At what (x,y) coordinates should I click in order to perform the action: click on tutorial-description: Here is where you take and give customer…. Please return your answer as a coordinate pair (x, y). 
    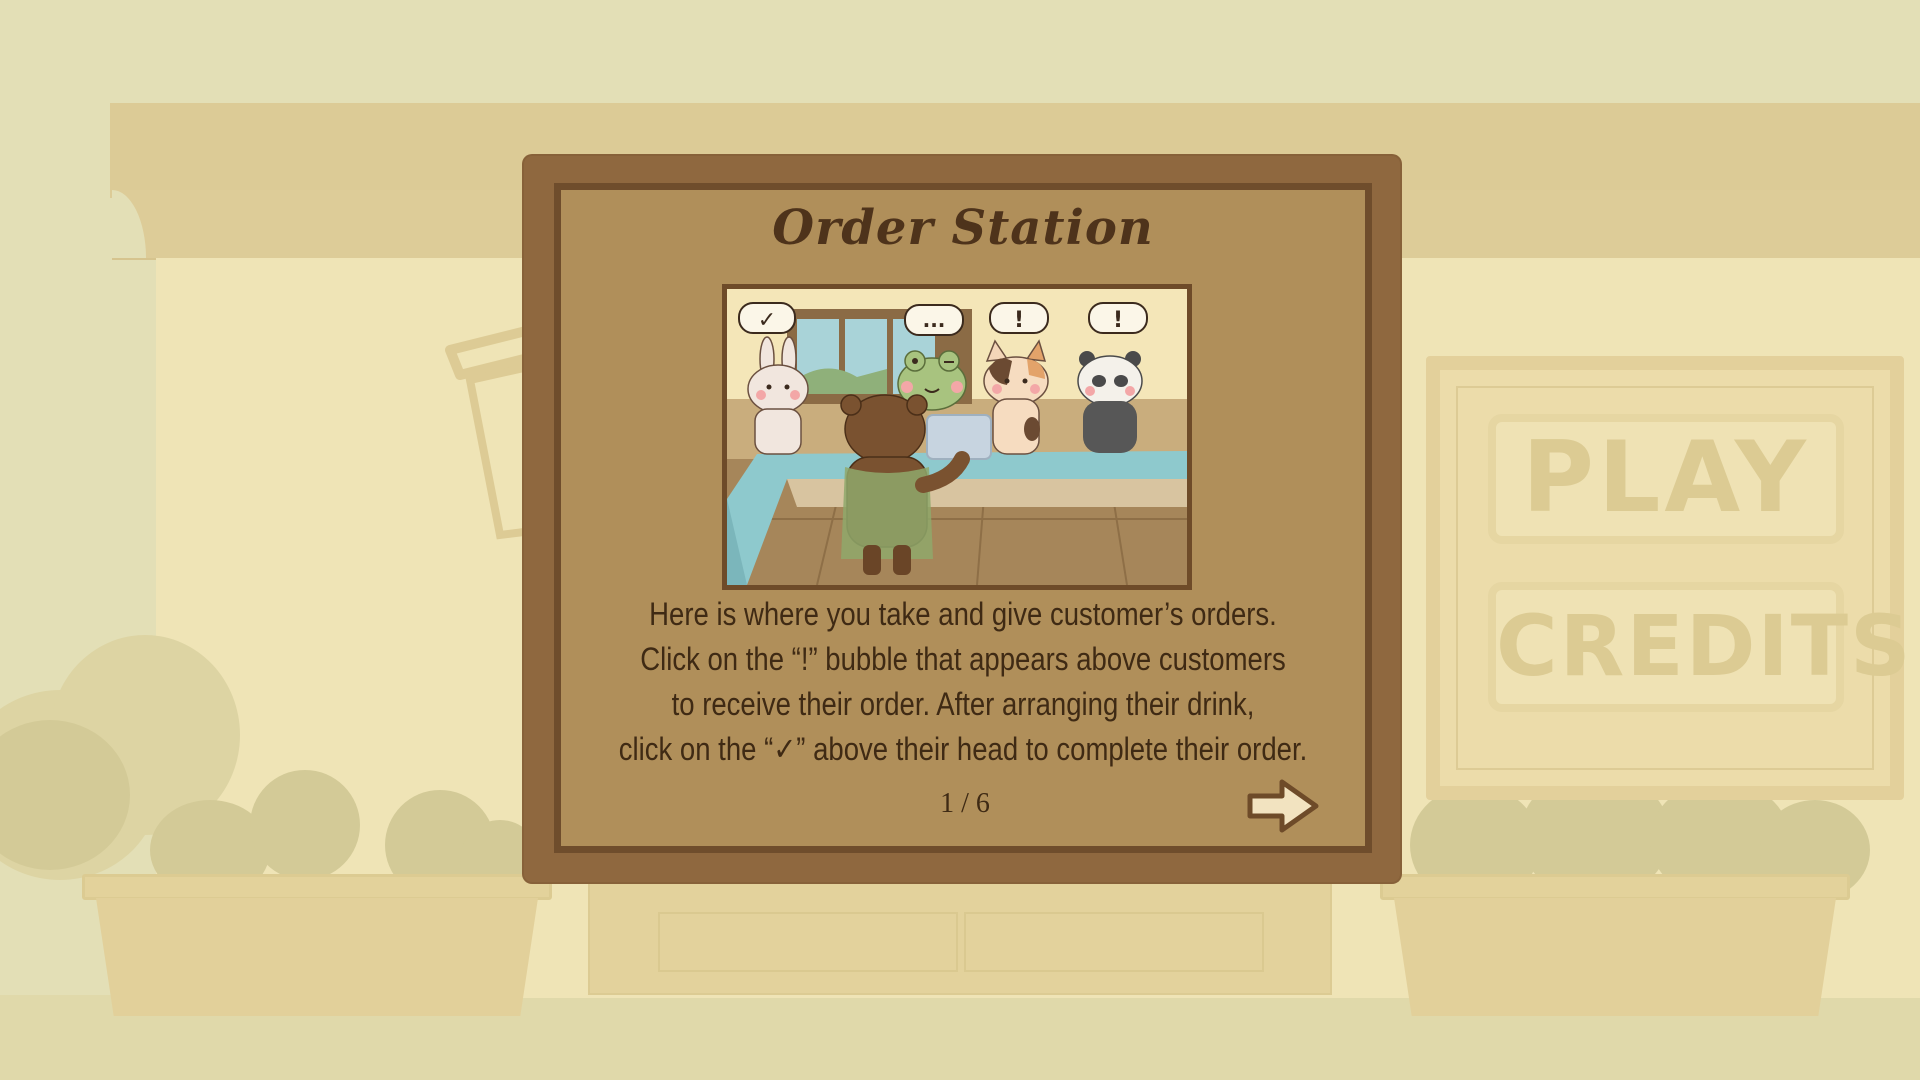
    Looking at the image, I should click on (963, 682).